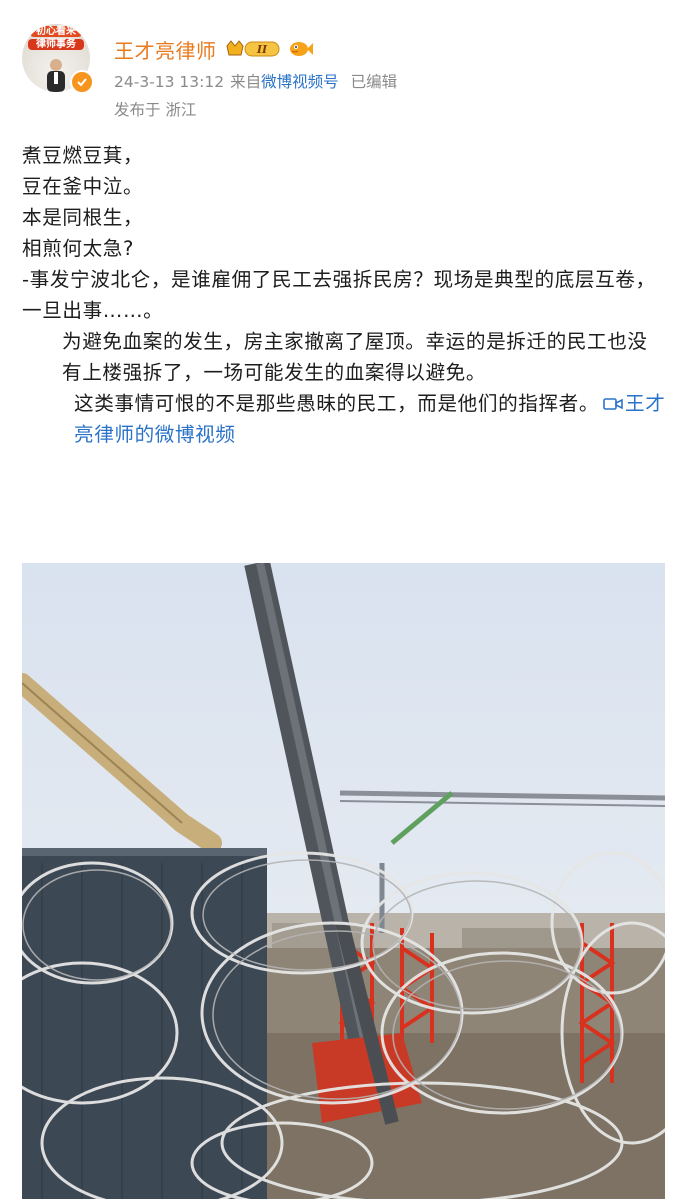 The height and width of the screenshot is (1199, 687). Describe the element at coordinates (78, 248) in the screenshot. I see `poem-line: 相煎何太急?` at that location.